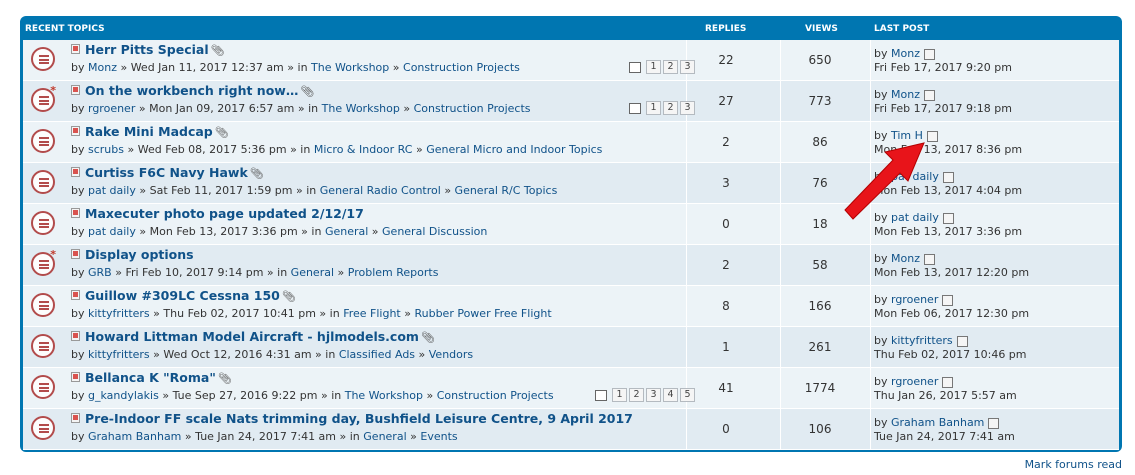 Image resolution: width=1135 pixels, height=475 pixels. Describe the element at coordinates (363, 149) in the screenshot. I see `forum-link: Micro & Indoor RC` at that location.